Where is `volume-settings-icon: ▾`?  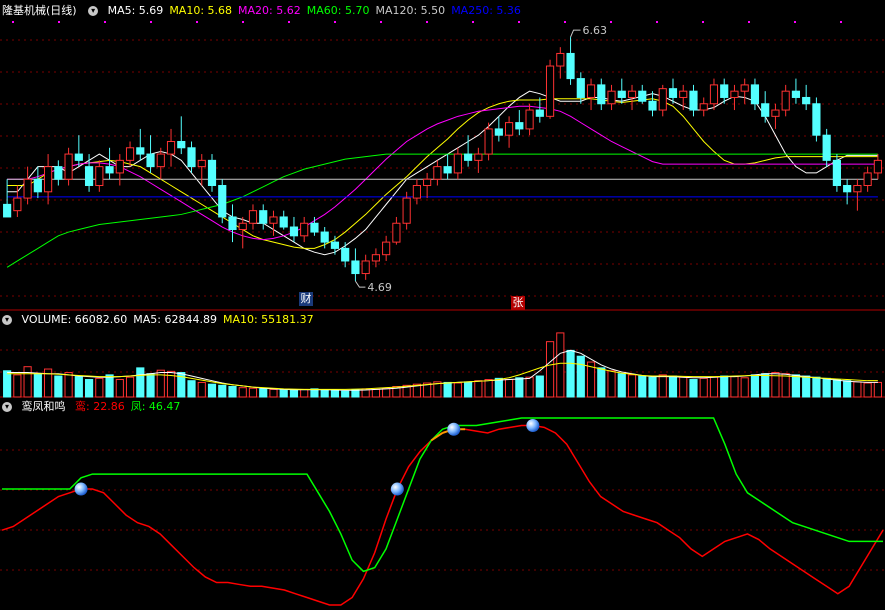 volume-settings-icon: ▾ is located at coordinates (7, 320).